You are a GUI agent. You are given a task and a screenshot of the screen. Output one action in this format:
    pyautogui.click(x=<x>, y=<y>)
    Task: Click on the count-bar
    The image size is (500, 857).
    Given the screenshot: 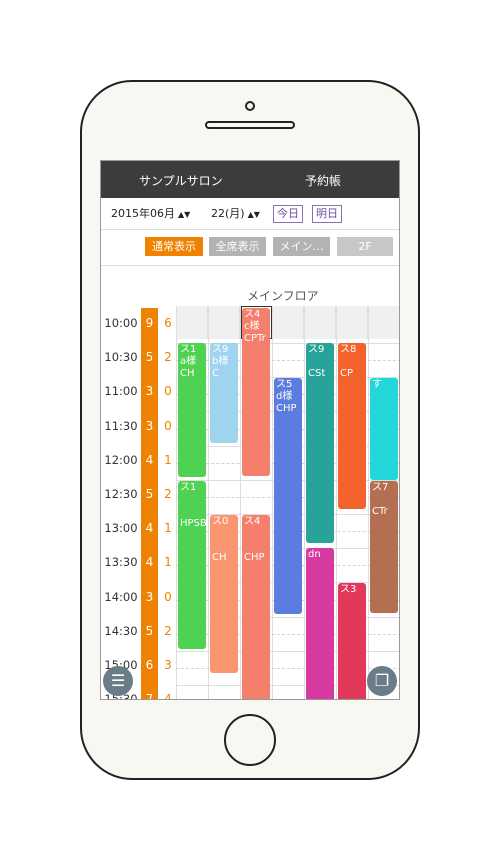 What is the action you would take?
    pyautogui.click(x=149, y=503)
    